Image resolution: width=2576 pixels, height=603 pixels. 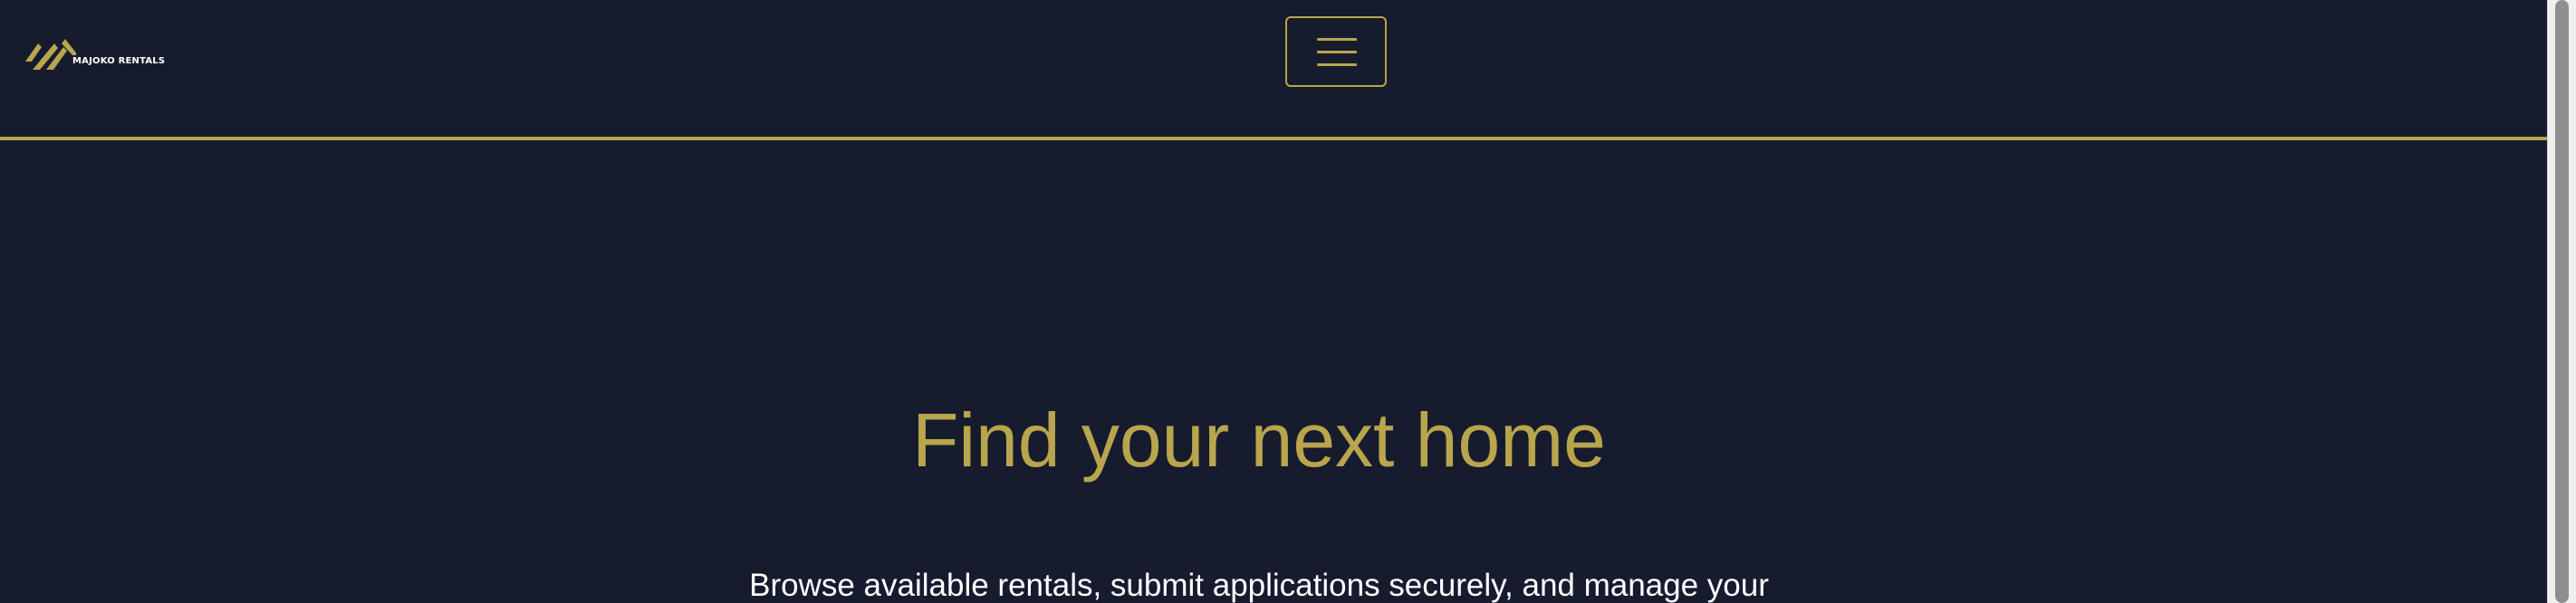 I want to click on vertical-scrollbar, so click(x=2561, y=301).